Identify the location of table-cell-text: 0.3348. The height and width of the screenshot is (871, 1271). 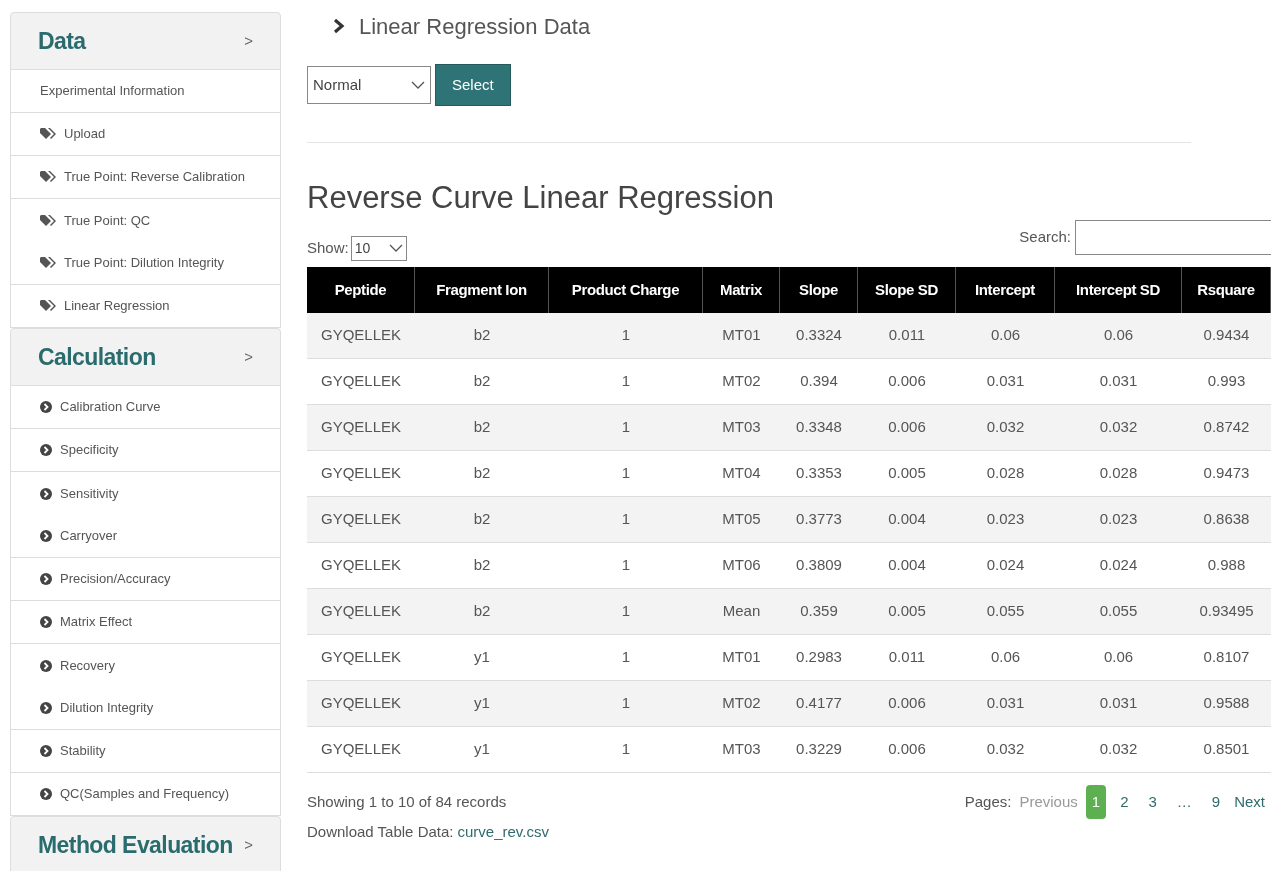
(819, 427).